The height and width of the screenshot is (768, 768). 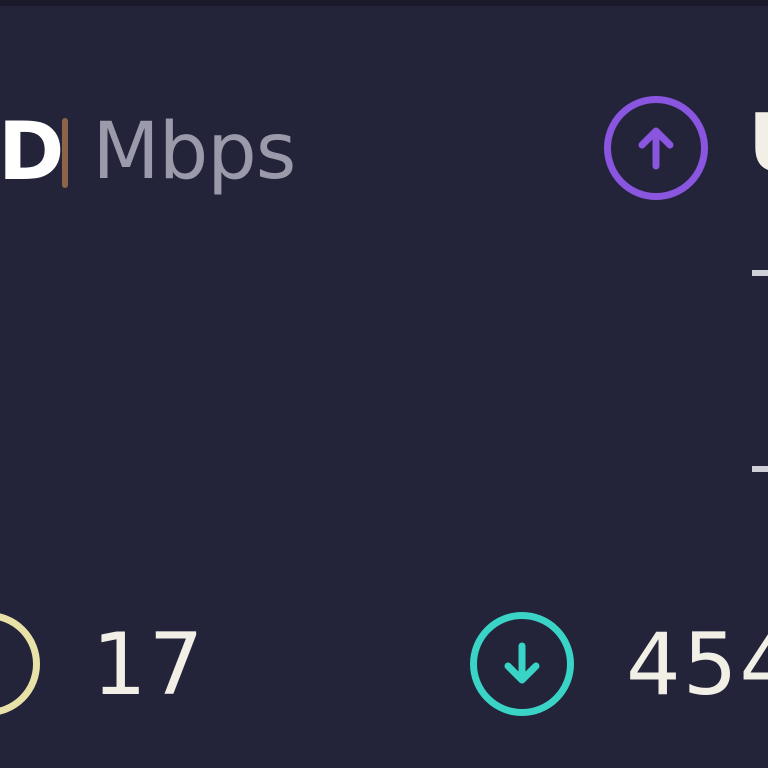 What do you see at coordinates (384, 3) in the screenshot?
I see `panel-top-border` at bounding box center [384, 3].